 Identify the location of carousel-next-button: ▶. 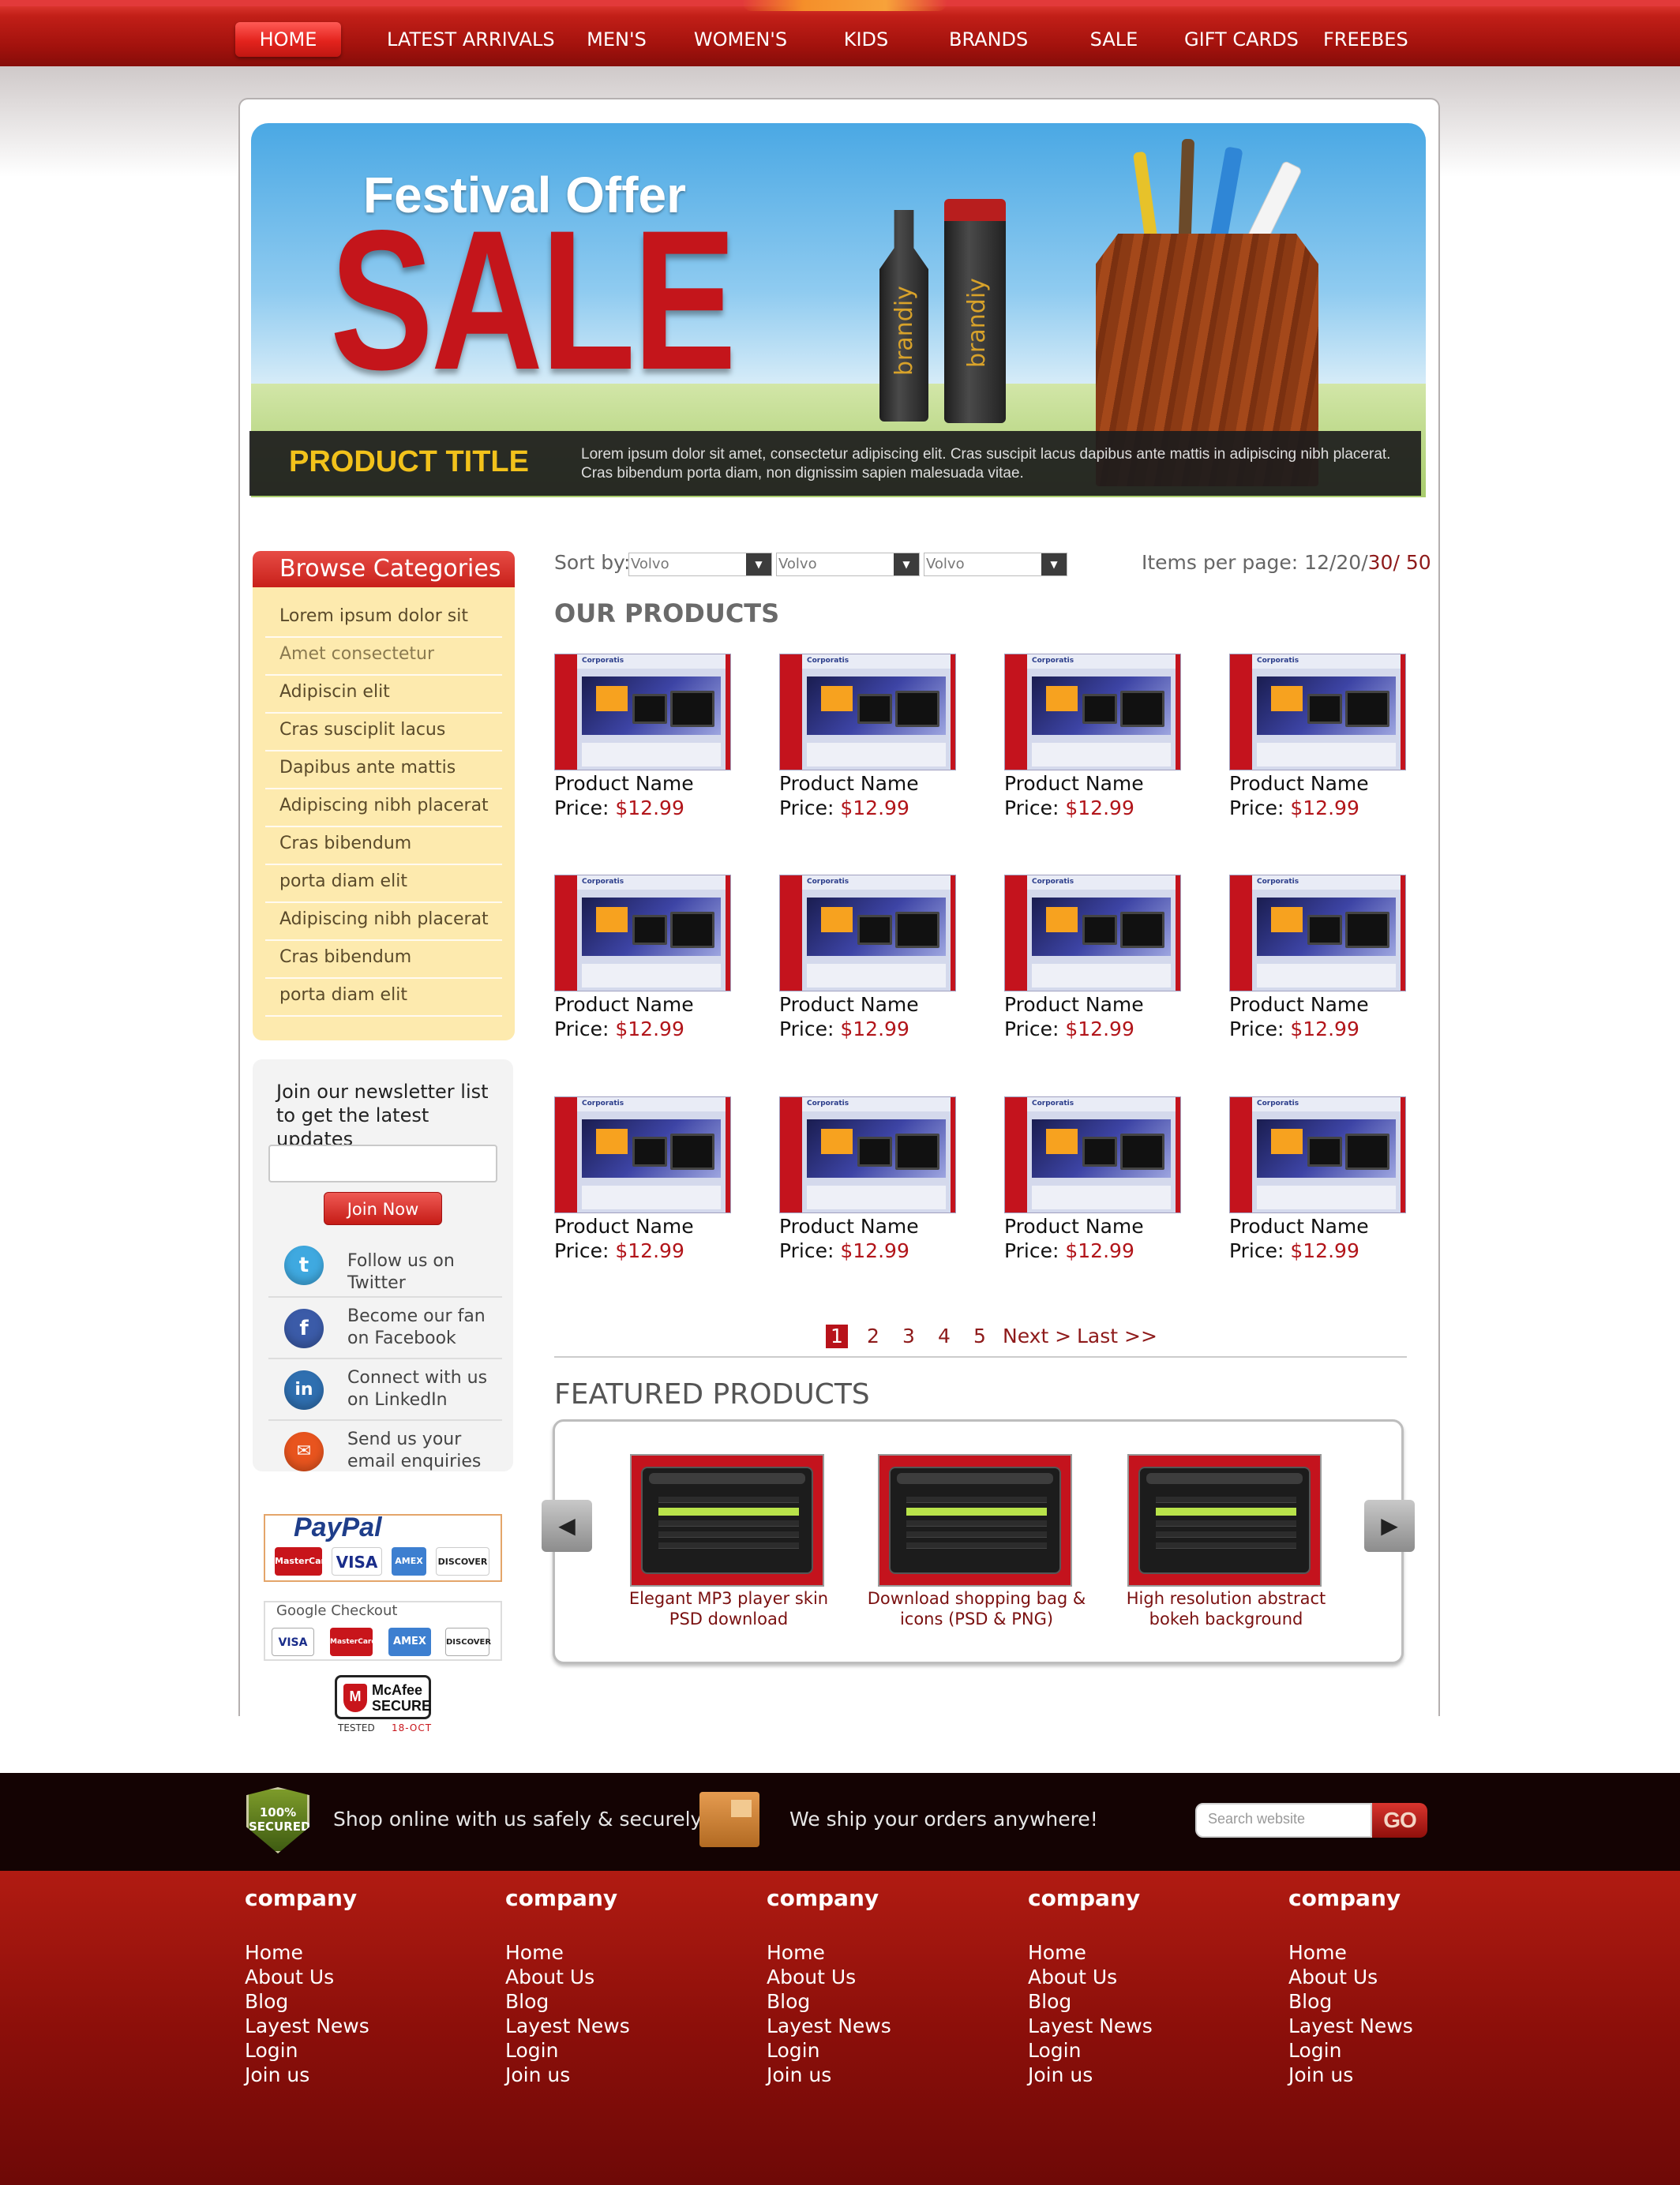
(1389, 1526).